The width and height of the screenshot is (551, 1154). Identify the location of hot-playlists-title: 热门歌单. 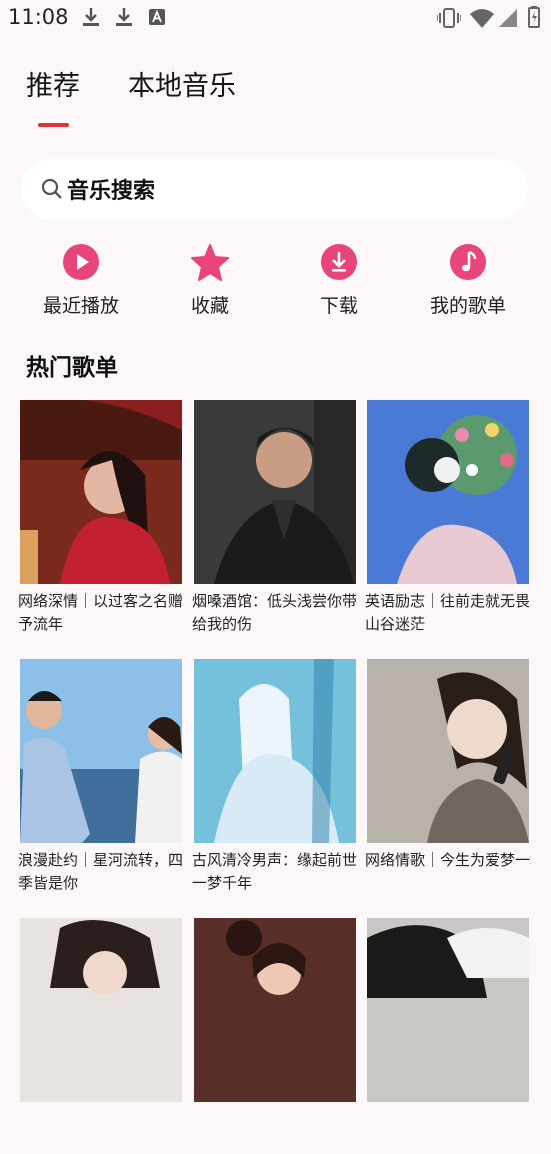
(72, 368).